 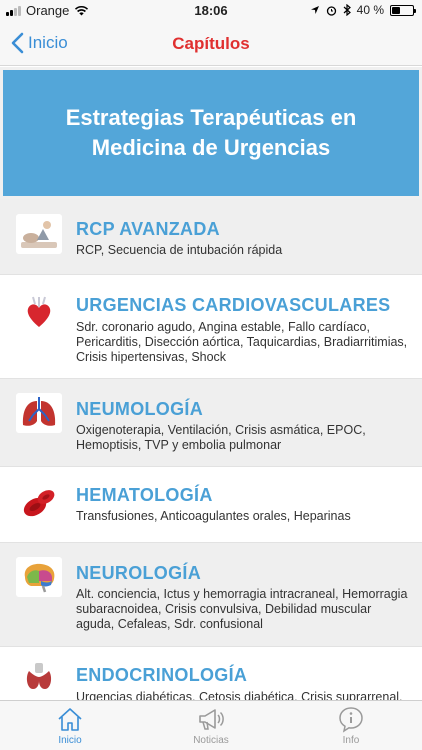 What do you see at coordinates (48, 42) in the screenshot?
I see `back-label: Inicio` at bounding box center [48, 42].